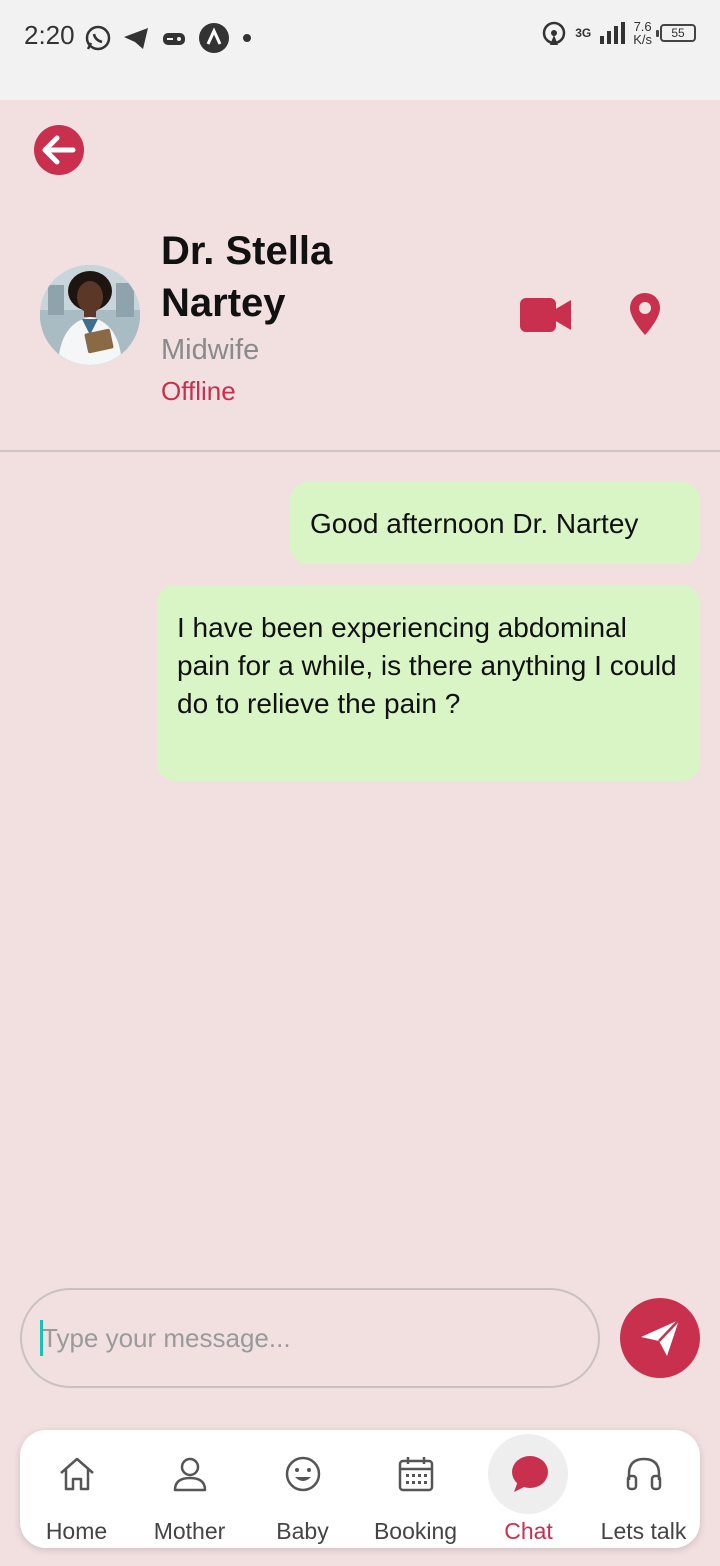  Describe the element at coordinates (554, 33) in the screenshot. I see `hotspot-icon` at that location.